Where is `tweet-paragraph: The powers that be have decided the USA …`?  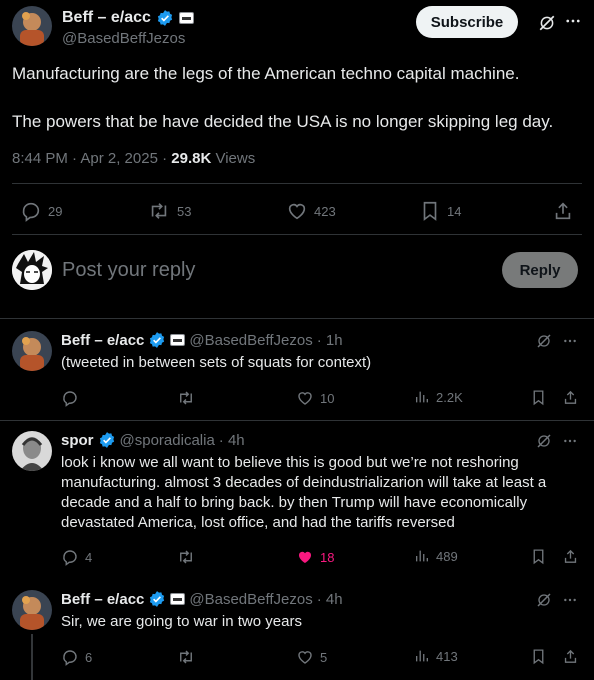
tweet-paragraph: The powers that be have decided the USA … is located at coordinates (283, 121).